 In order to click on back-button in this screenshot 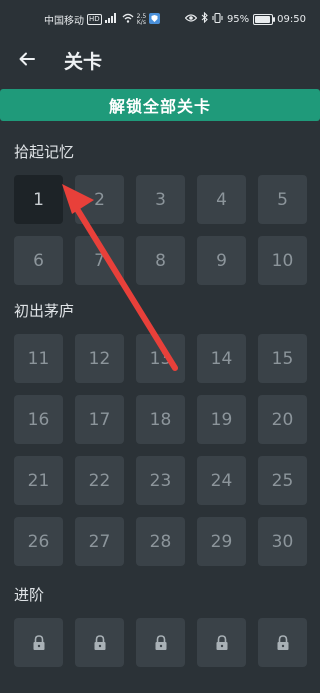, I will do `click(27, 59)`.